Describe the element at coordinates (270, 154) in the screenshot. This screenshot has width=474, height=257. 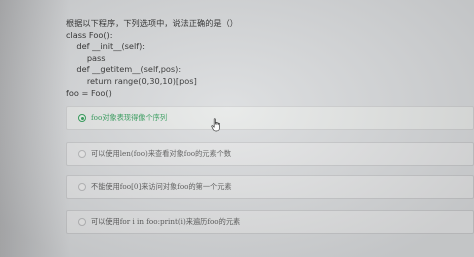
I see `option-b: 可以使用len(foo)来查看对象foo的元素个数` at that location.